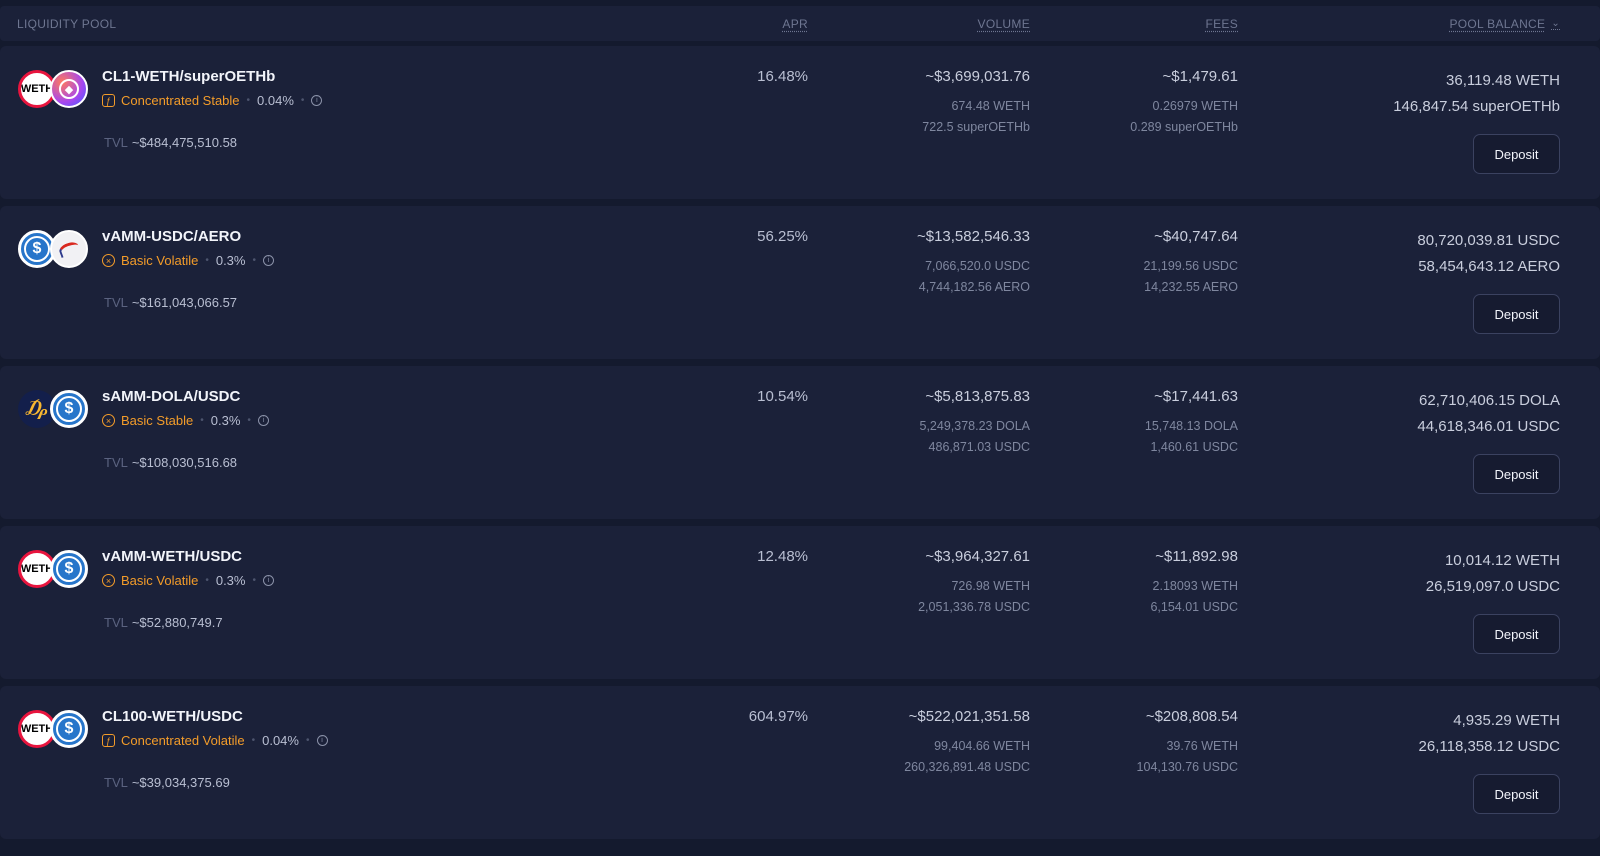 Image resolution: width=1600 pixels, height=856 pixels. What do you see at coordinates (969, 716) in the screenshot?
I see `pool-volume: ~$522,021,351.58` at bounding box center [969, 716].